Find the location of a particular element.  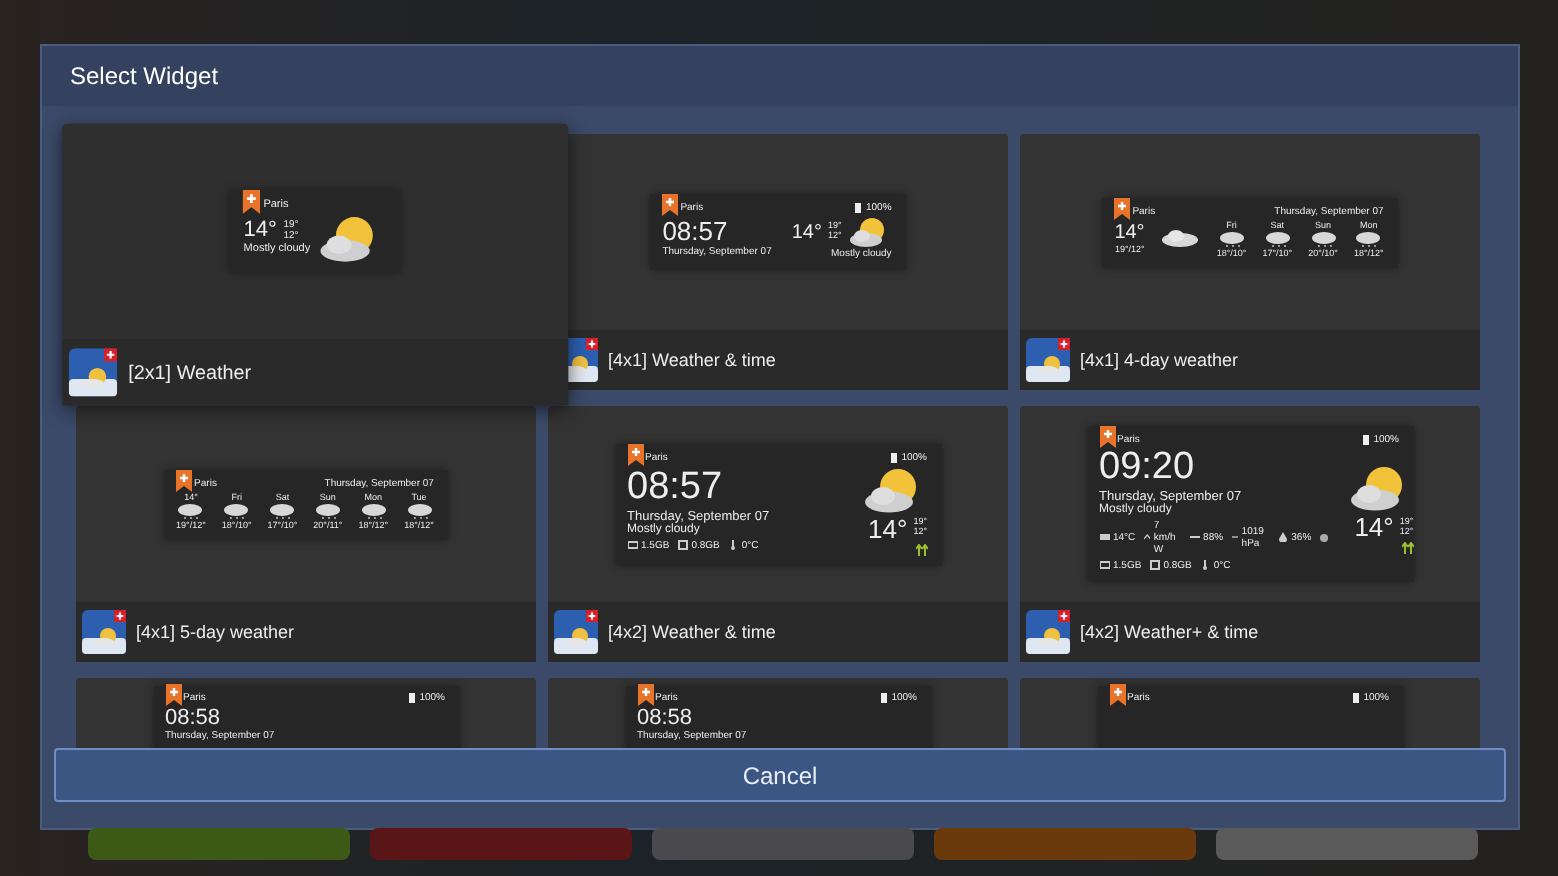

drop-icon is located at coordinates (1282, 537).